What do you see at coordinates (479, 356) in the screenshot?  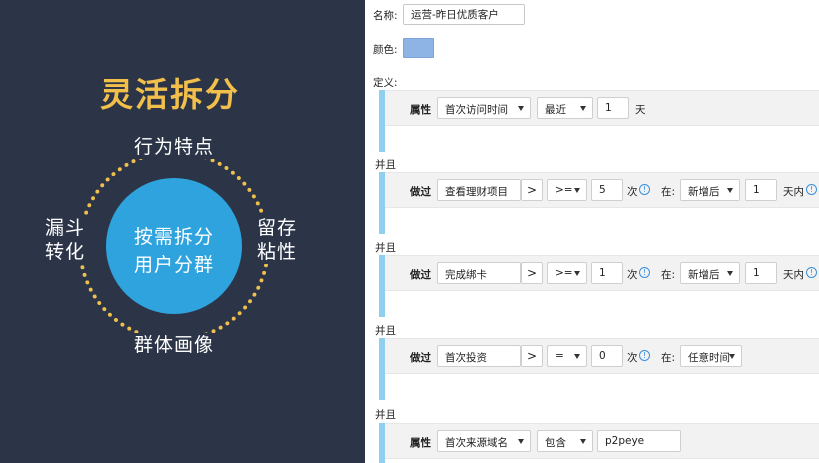 I see `event-select: 首次投资` at bounding box center [479, 356].